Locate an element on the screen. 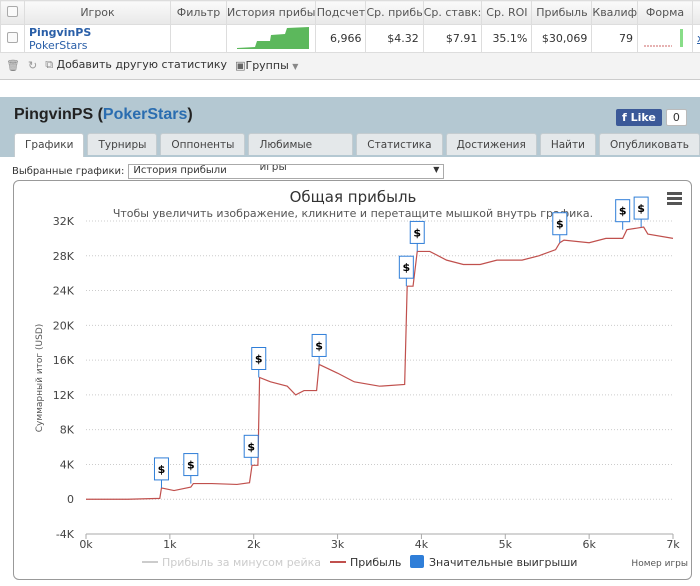 The width and height of the screenshot is (700, 586). menu-icon is located at coordinates (674, 198).